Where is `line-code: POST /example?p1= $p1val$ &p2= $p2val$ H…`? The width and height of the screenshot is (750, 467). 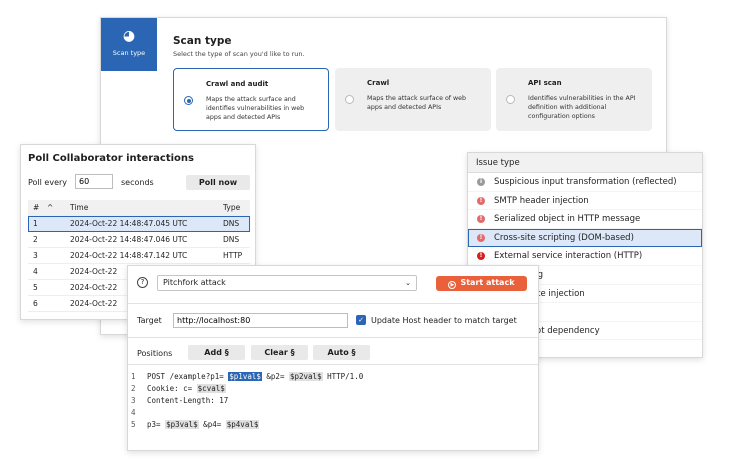
line-code: POST /example?p1= $p1val$ &p2= $p2val$ H… is located at coordinates (255, 377).